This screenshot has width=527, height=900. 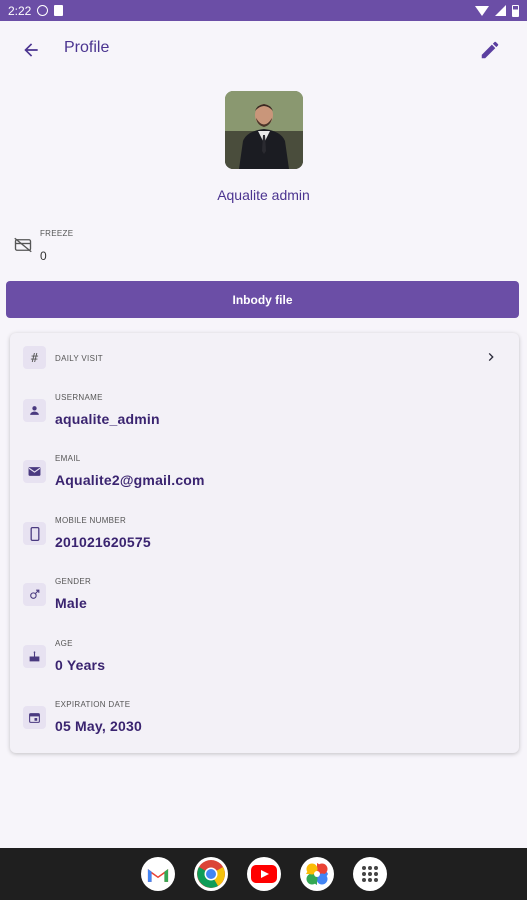 What do you see at coordinates (91, 520) in the screenshot?
I see `mobile-label: MOBILE NUMBER` at bounding box center [91, 520].